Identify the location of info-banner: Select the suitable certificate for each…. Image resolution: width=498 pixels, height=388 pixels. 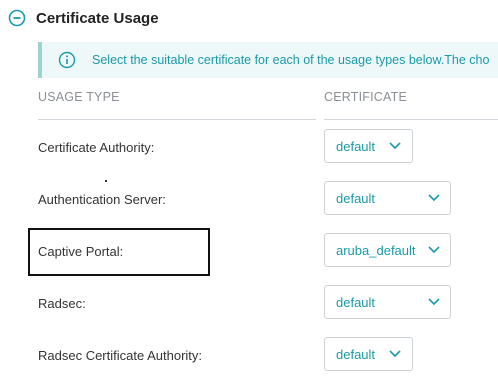
(268, 60).